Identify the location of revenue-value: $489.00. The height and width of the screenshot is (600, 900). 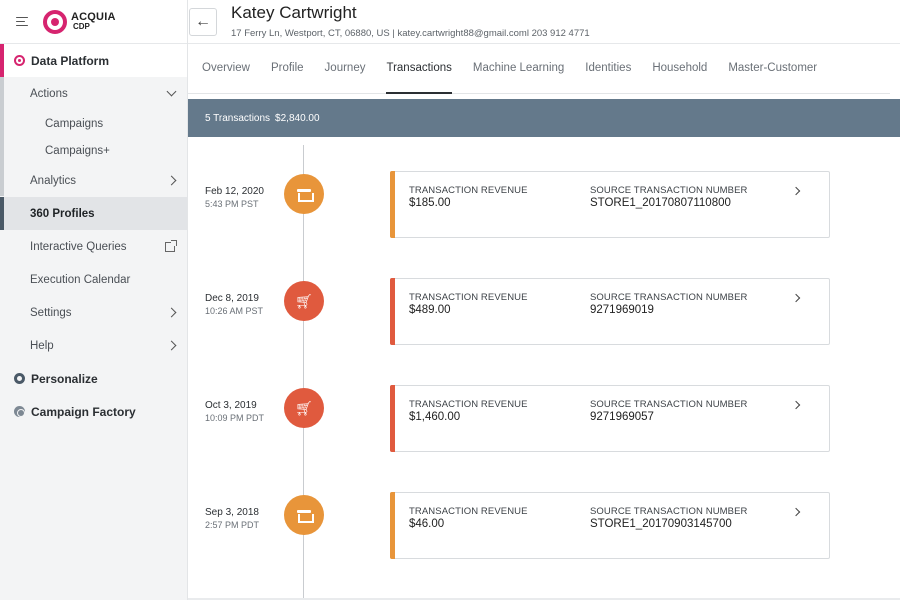
(430, 310).